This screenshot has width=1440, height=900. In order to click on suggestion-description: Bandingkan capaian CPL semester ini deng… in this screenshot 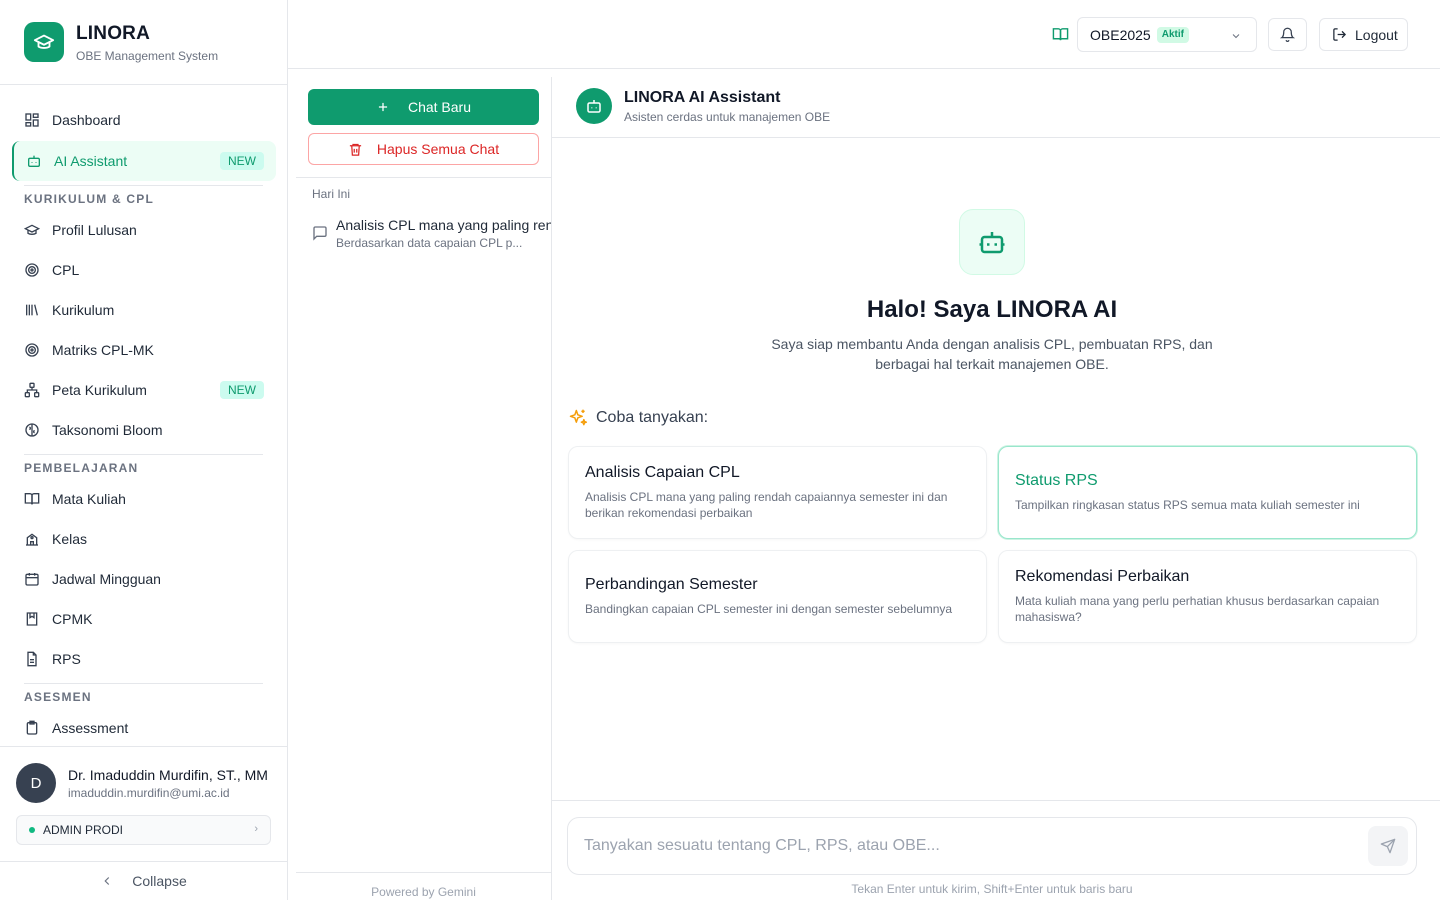, I will do `click(769, 609)`.